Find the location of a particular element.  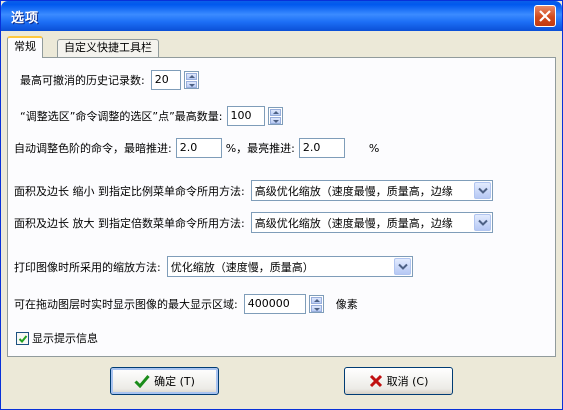

cancel-button-label: 取消 (C) is located at coordinates (407, 381).